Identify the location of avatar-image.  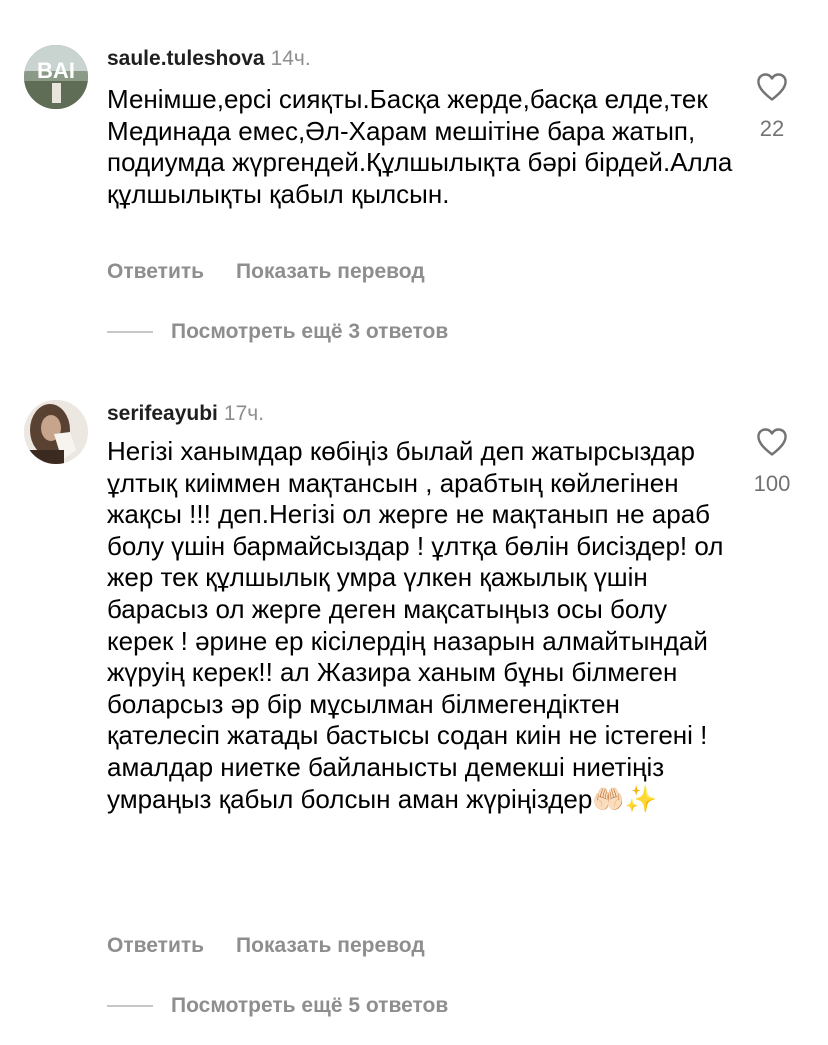
(56, 432).